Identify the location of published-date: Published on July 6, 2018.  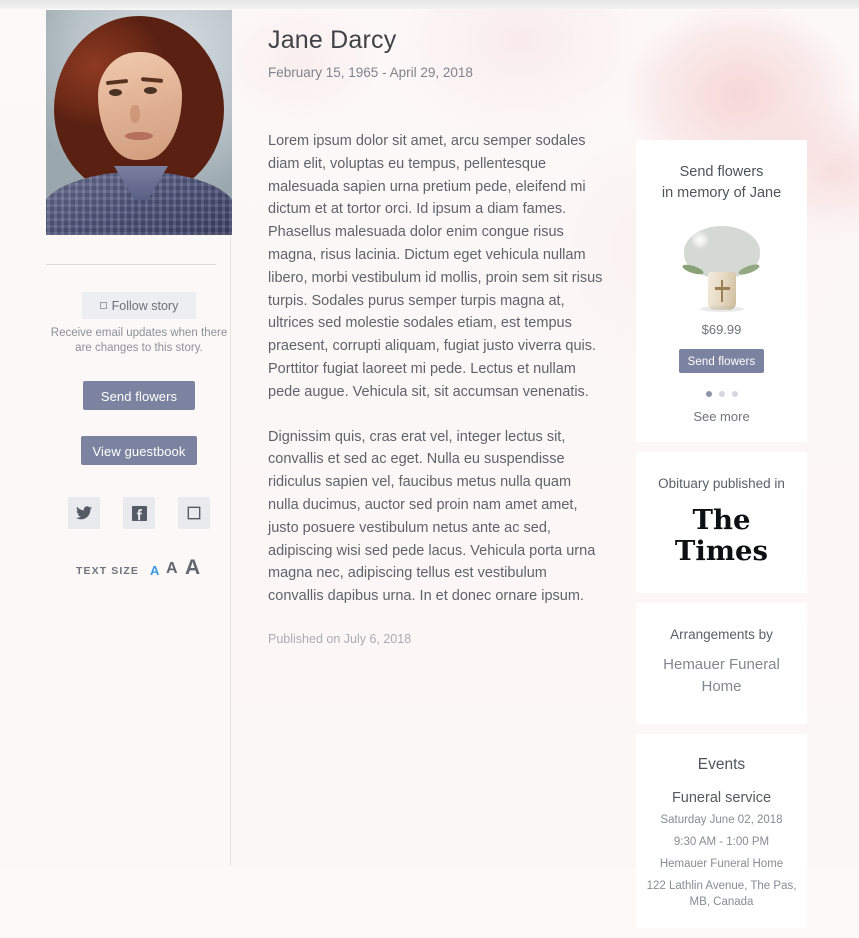
(340, 638).